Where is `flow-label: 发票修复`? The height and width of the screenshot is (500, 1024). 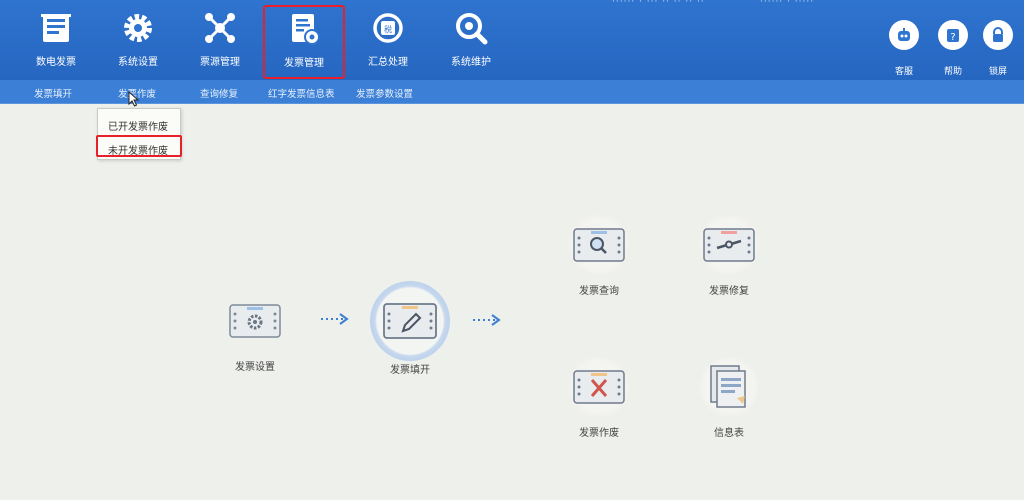
flow-label: 发票修复 is located at coordinates (729, 291).